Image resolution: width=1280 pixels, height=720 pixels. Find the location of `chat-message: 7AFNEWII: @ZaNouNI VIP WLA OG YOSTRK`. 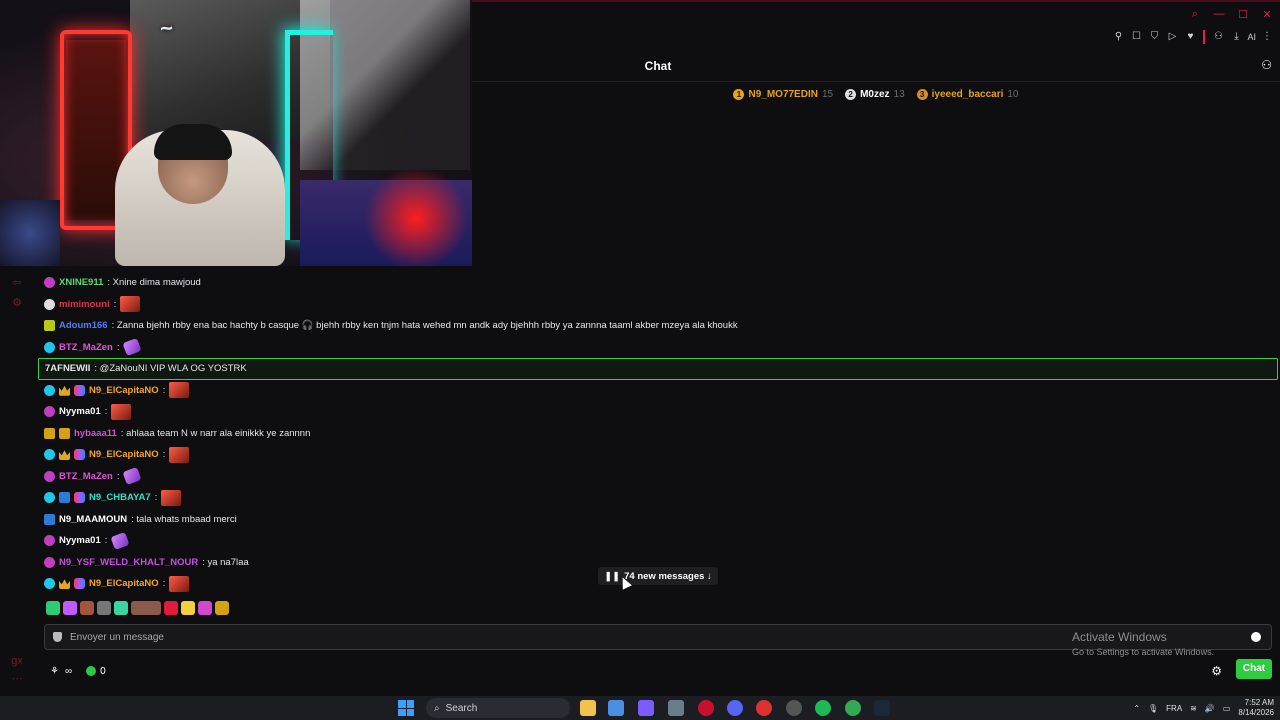

chat-message: 7AFNEWII: @ZaNouNI VIP WLA OG YOSTRK is located at coordinates (658, 369).